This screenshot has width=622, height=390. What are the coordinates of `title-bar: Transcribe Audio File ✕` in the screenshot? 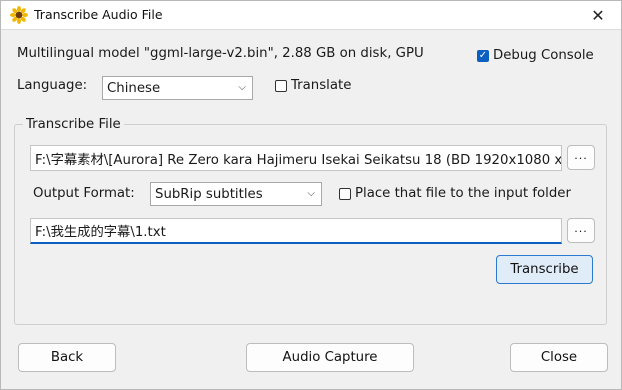 It's located at (311, 15).